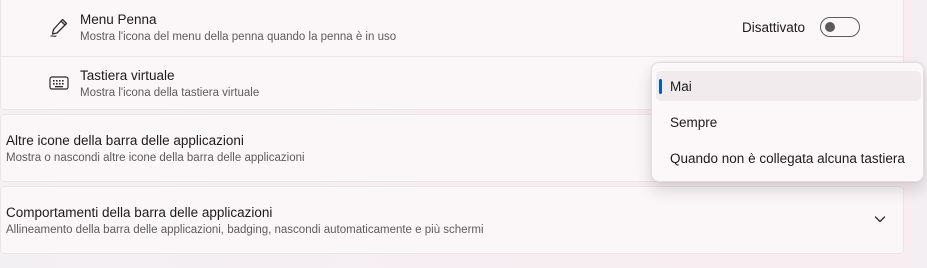 The image size is (927, 268). What do you see at coordinates (774, 27) in the screenshot?
I see `pen-menu-toggle-label: Disattivato` at bounding box center [774, 27].